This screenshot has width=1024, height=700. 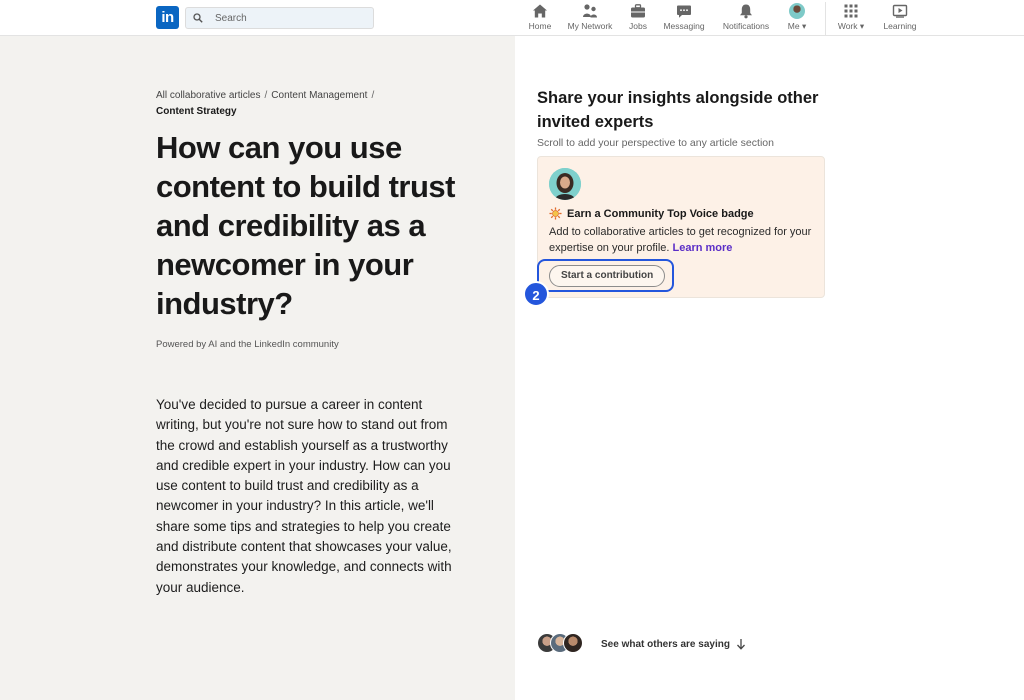 I want to click on top-voice-badge-icon, so click(x=555, y=213).